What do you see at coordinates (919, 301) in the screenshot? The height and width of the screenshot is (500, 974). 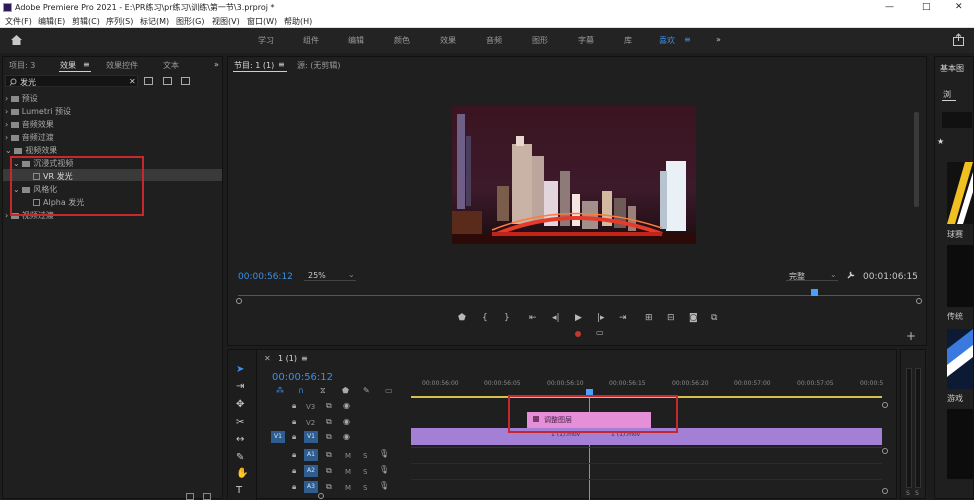 I see `zoom-handle-right` at bounding box center [919, 301].